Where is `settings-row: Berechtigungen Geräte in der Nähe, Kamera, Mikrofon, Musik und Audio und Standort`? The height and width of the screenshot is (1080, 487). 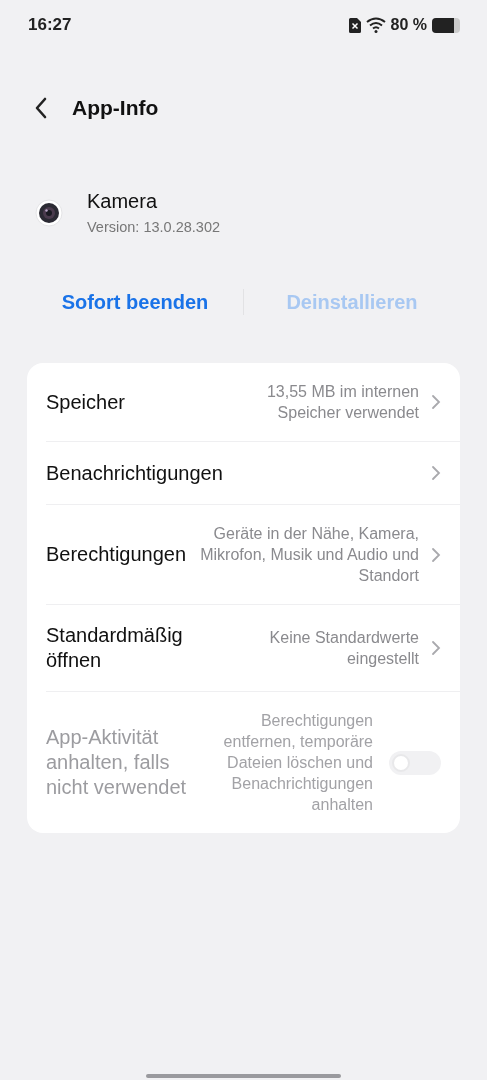 settings-row: Berechtigungen Geräte in der Nähe, Kamera, Mikrofon, Musik und Audio und Standort is located at coordinates (253, 554).